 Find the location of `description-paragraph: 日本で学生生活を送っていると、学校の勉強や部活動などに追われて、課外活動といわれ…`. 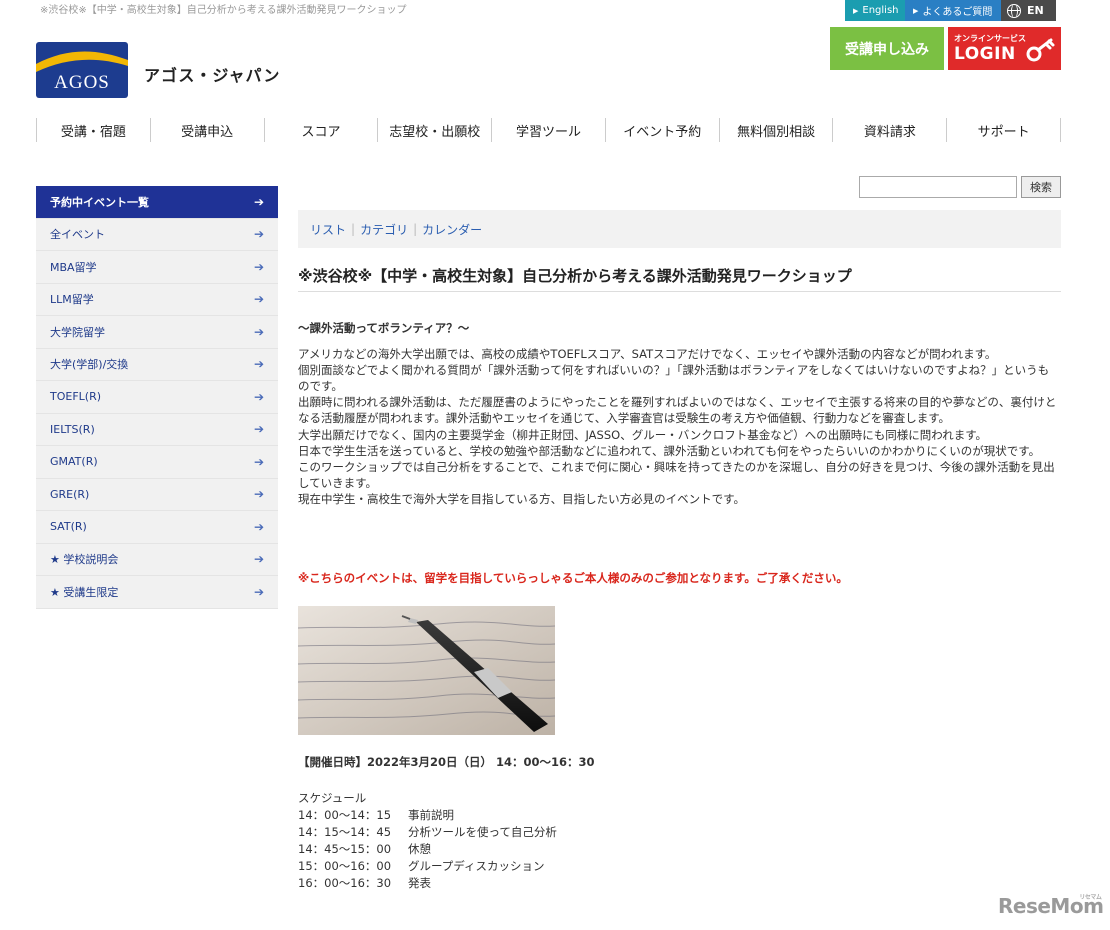

description-paragraph: 日本で学生生活を送っていると、学校の勉強や部活動などに追われて、課外活動といわれ… is located at coordinates (669, 450).